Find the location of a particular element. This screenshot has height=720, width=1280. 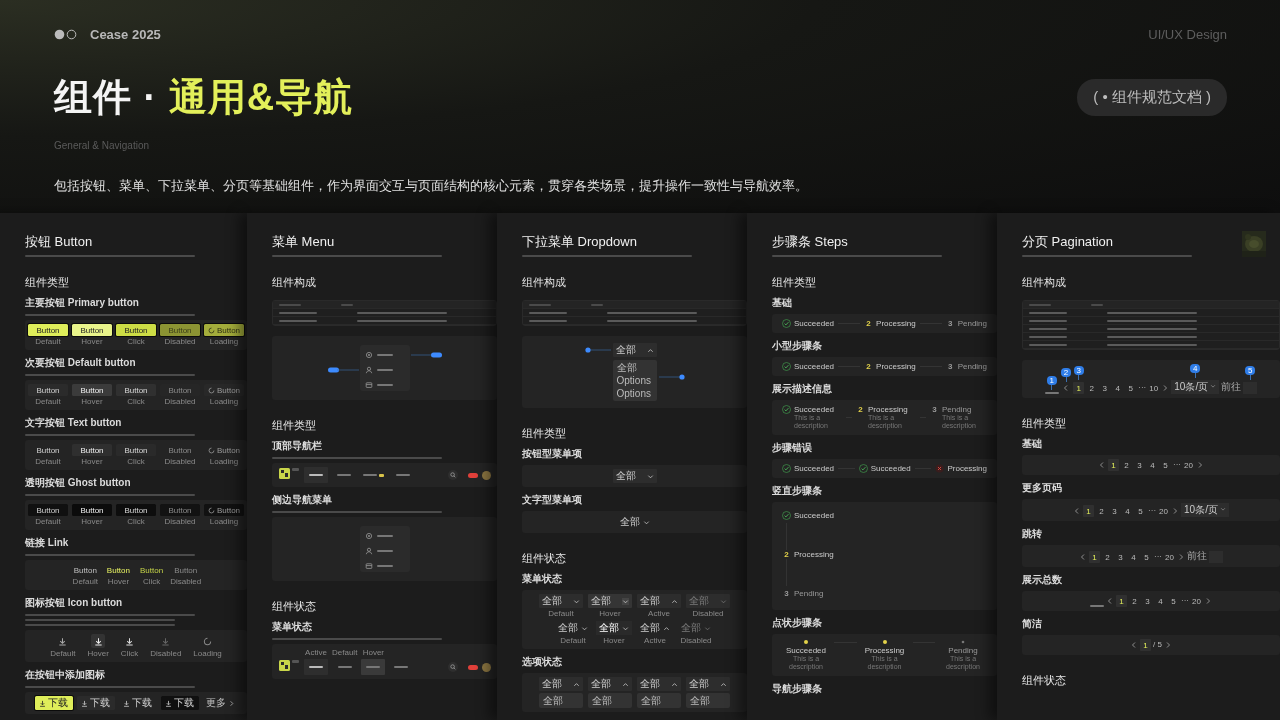

icon-button is located at coordinates (98, 641).